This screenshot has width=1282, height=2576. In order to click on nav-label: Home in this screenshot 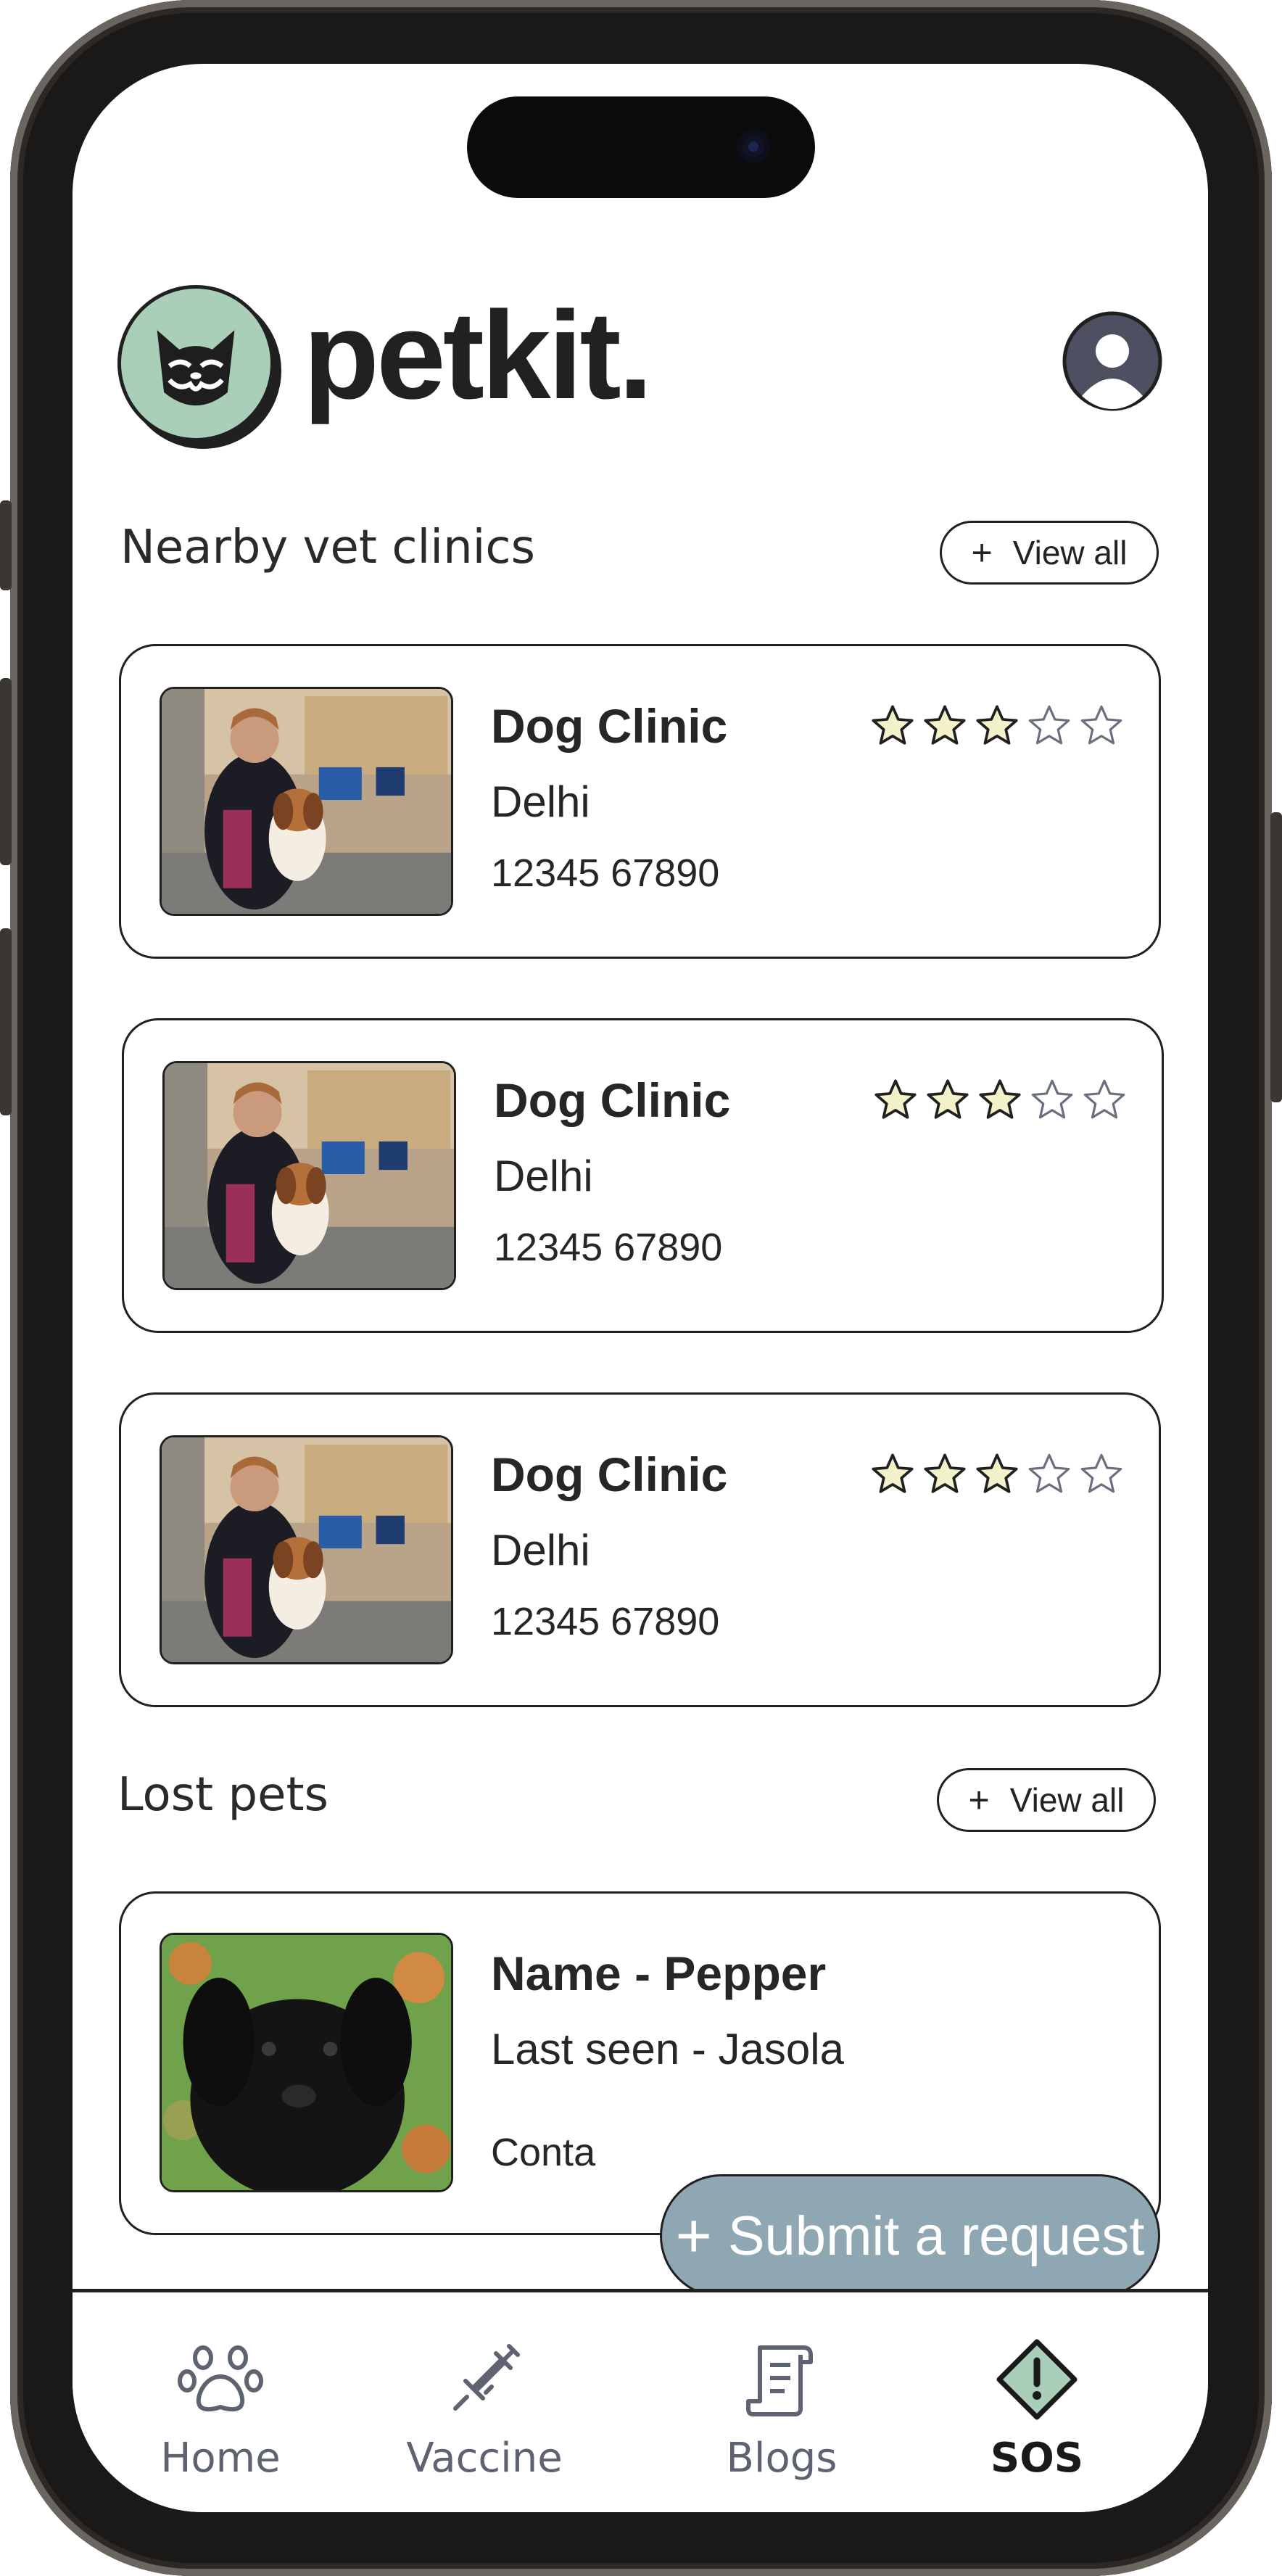, I will do `click(220, 2458)`.